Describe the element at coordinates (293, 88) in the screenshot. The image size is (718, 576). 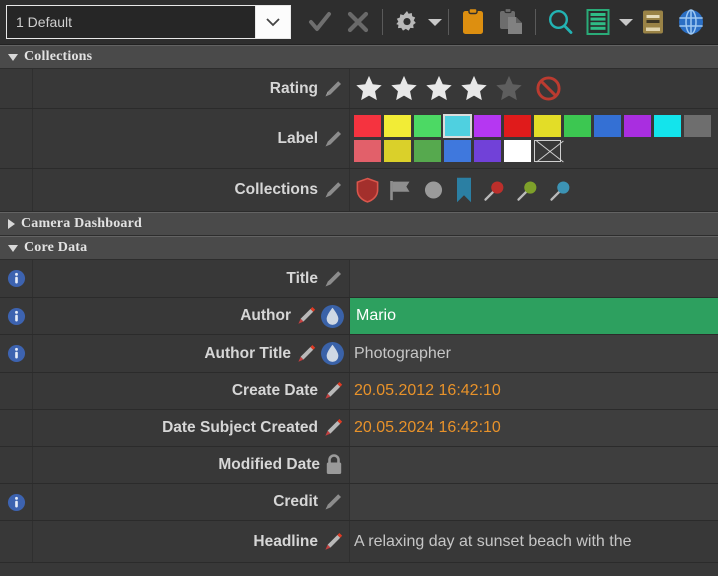
I see `field-label-rating: Rating` at that location.